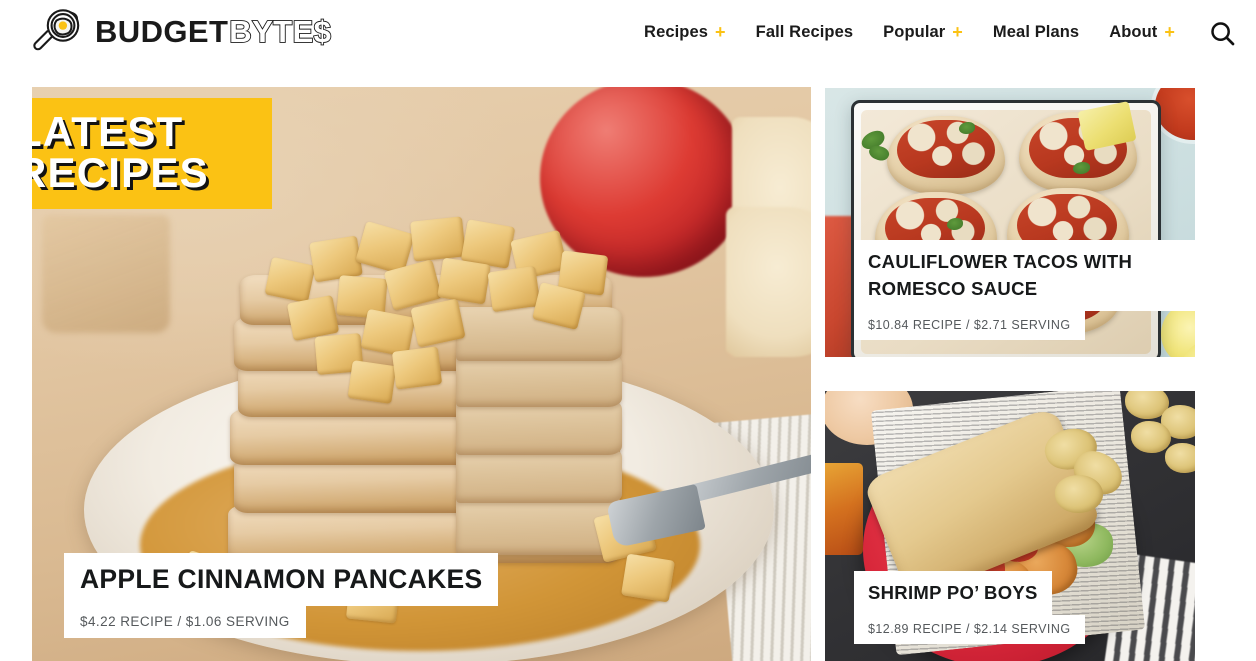  I want to click on nav-item-about: About +, so click(1142, 32).